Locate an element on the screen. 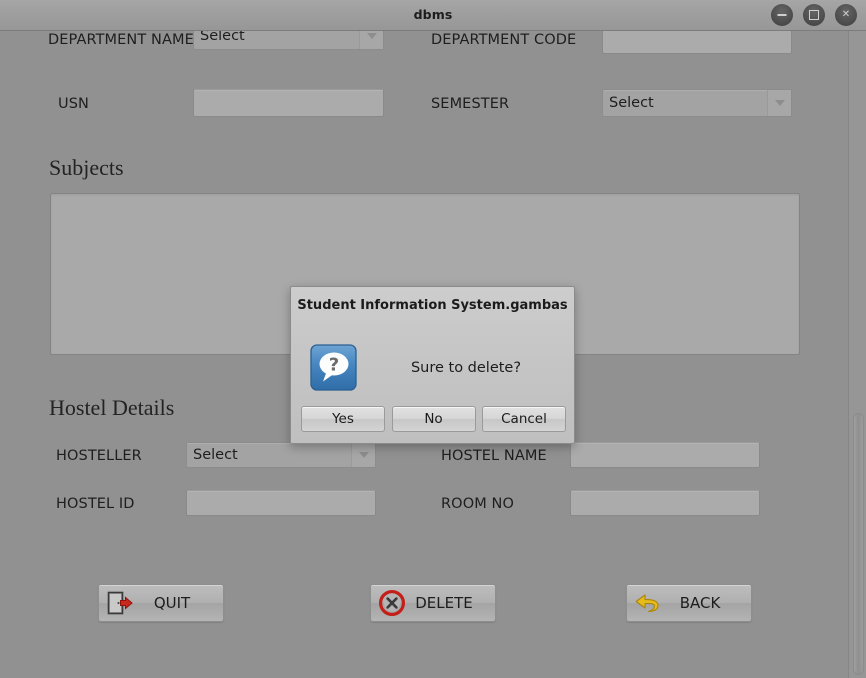  no-button: No is located at coordinates (433, 419).